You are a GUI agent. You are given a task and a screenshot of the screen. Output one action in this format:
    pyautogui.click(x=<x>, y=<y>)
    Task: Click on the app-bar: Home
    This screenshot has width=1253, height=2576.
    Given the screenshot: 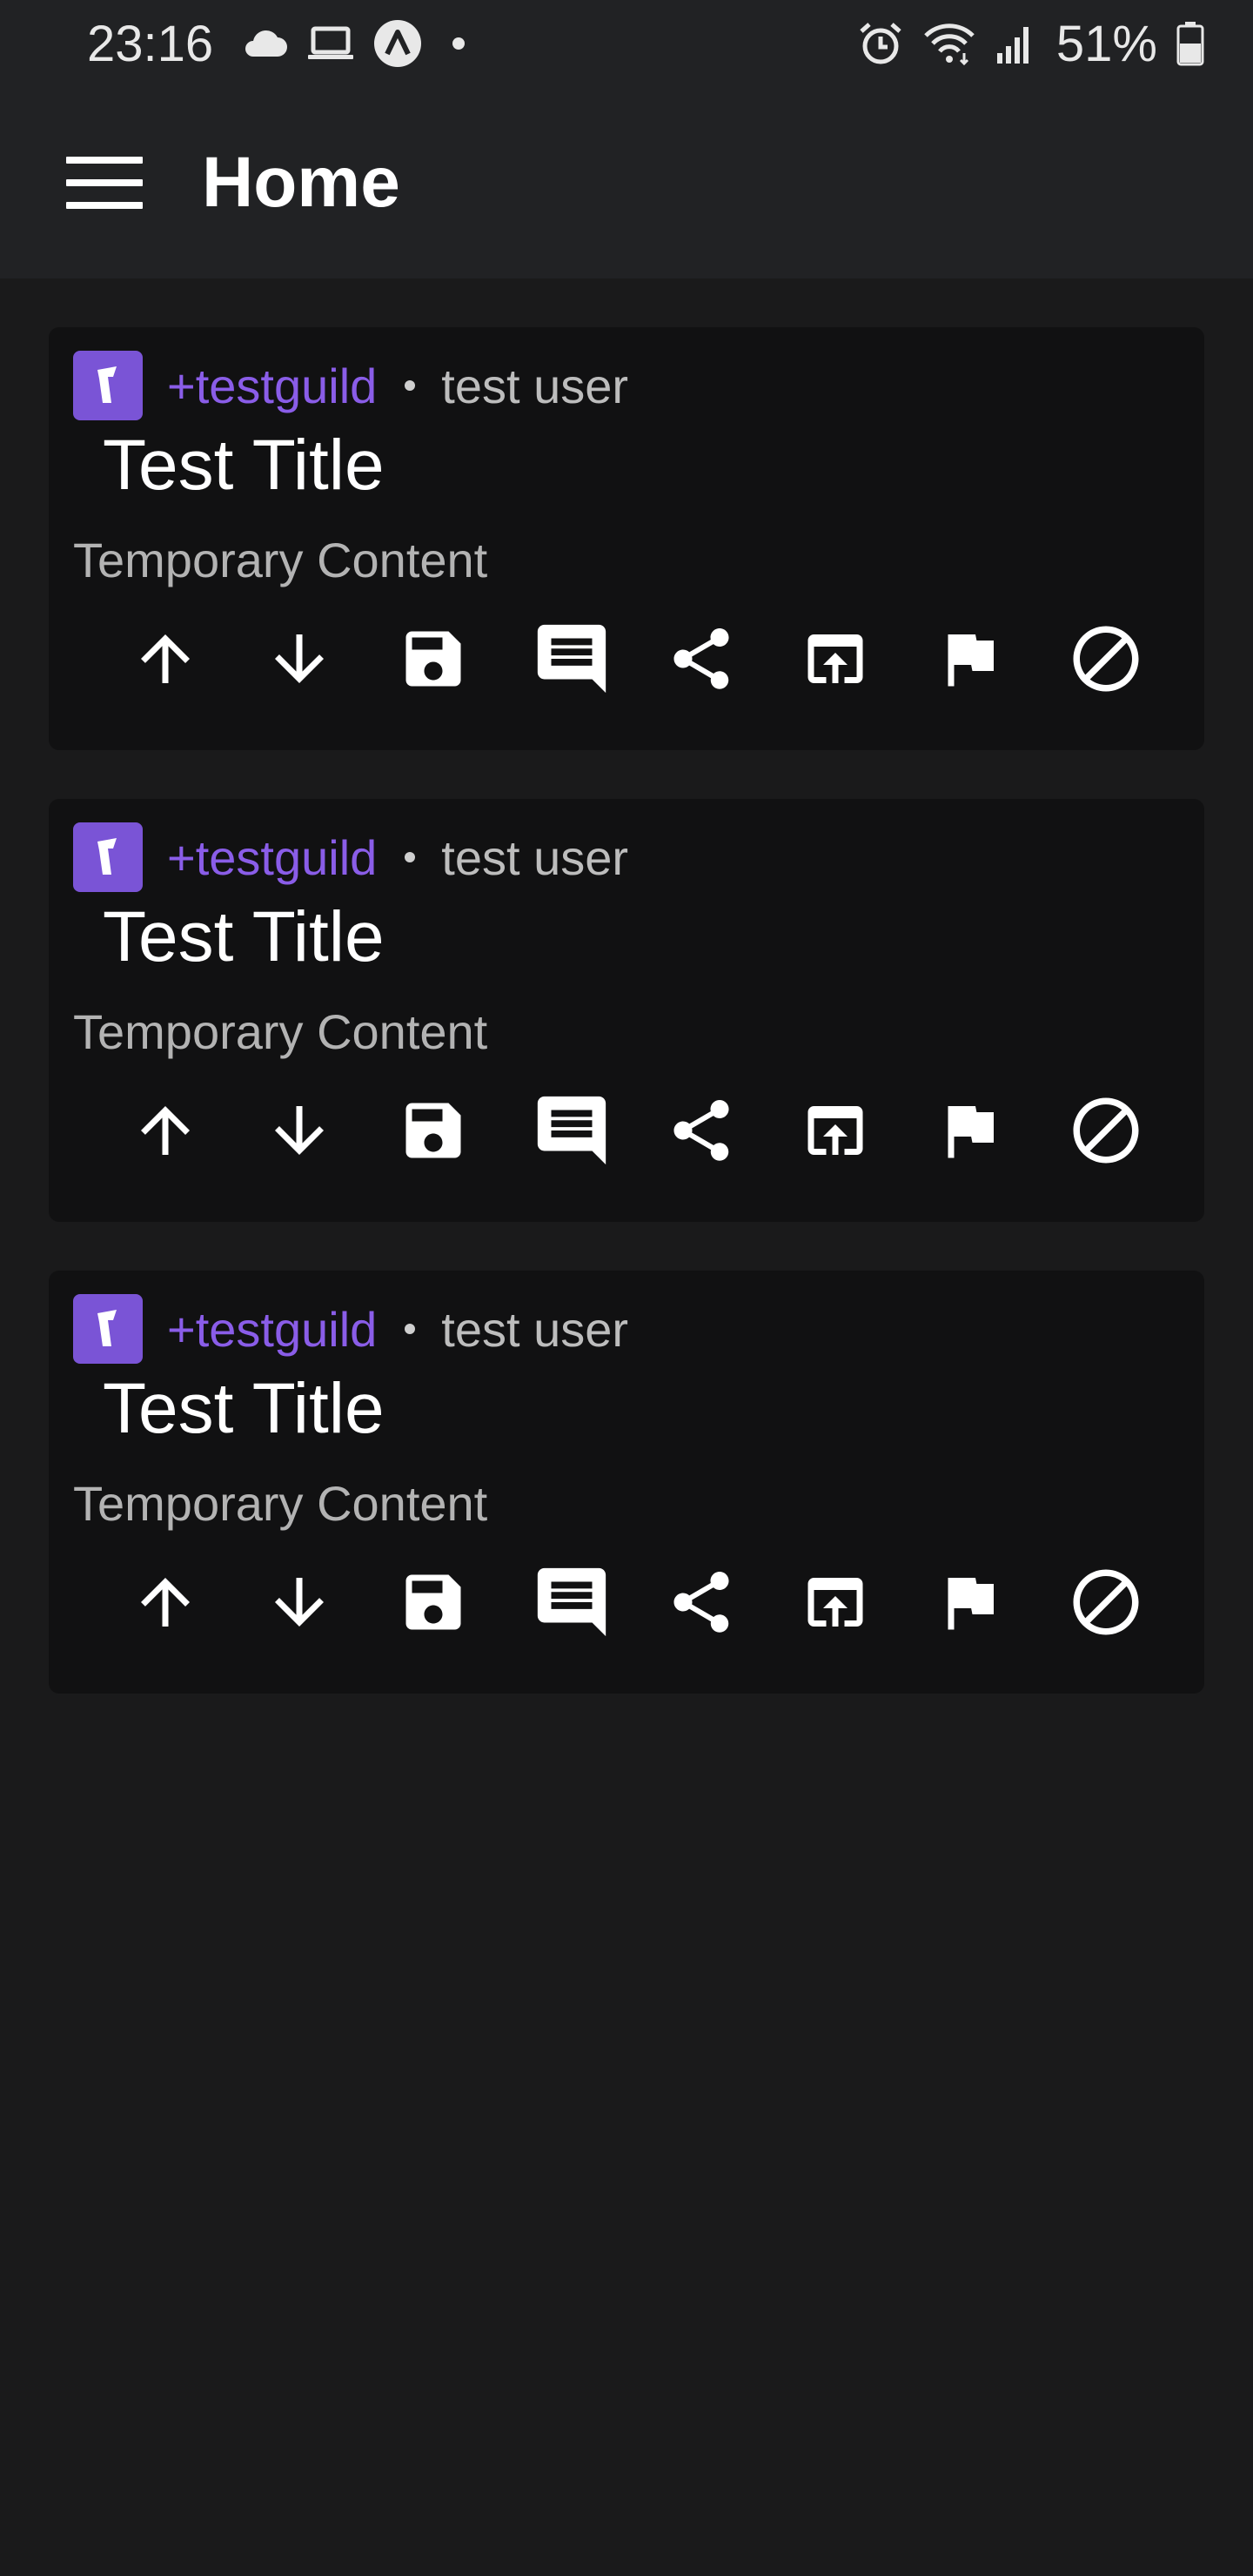 What is the action you would take?
    pyautogui.click(x=626, y=182)
    